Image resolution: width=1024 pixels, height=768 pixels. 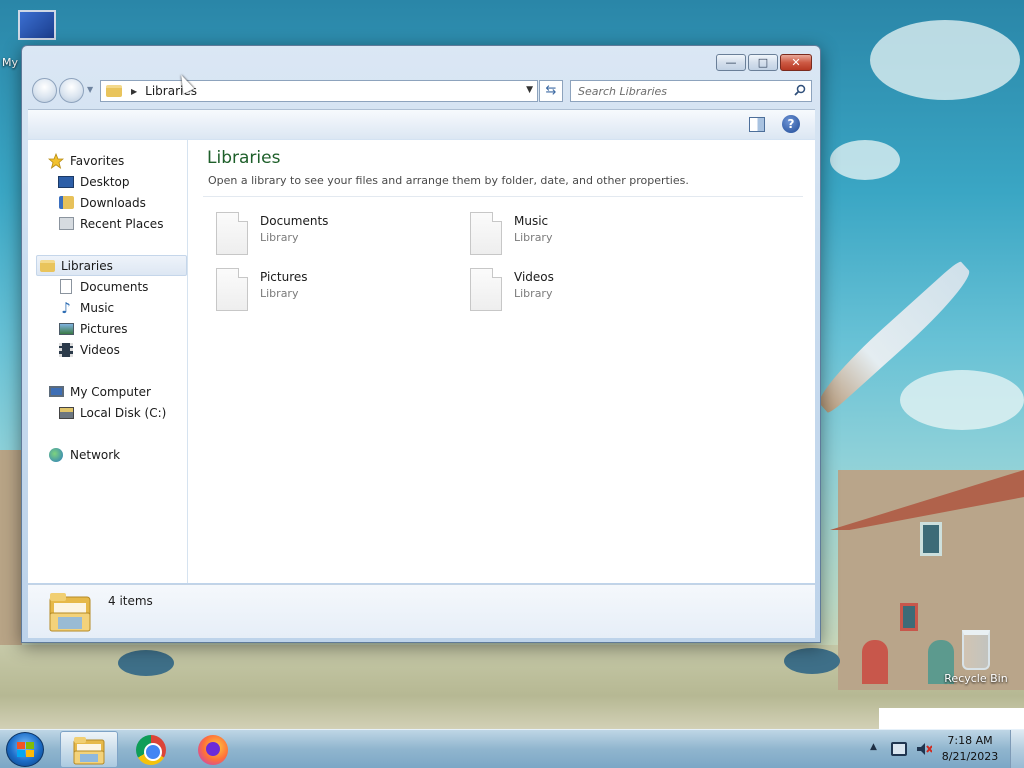 What do you see at coordinates (796, 62) in the screenshot?
I see `close-button: ✕` at bounding box center [796, 62].